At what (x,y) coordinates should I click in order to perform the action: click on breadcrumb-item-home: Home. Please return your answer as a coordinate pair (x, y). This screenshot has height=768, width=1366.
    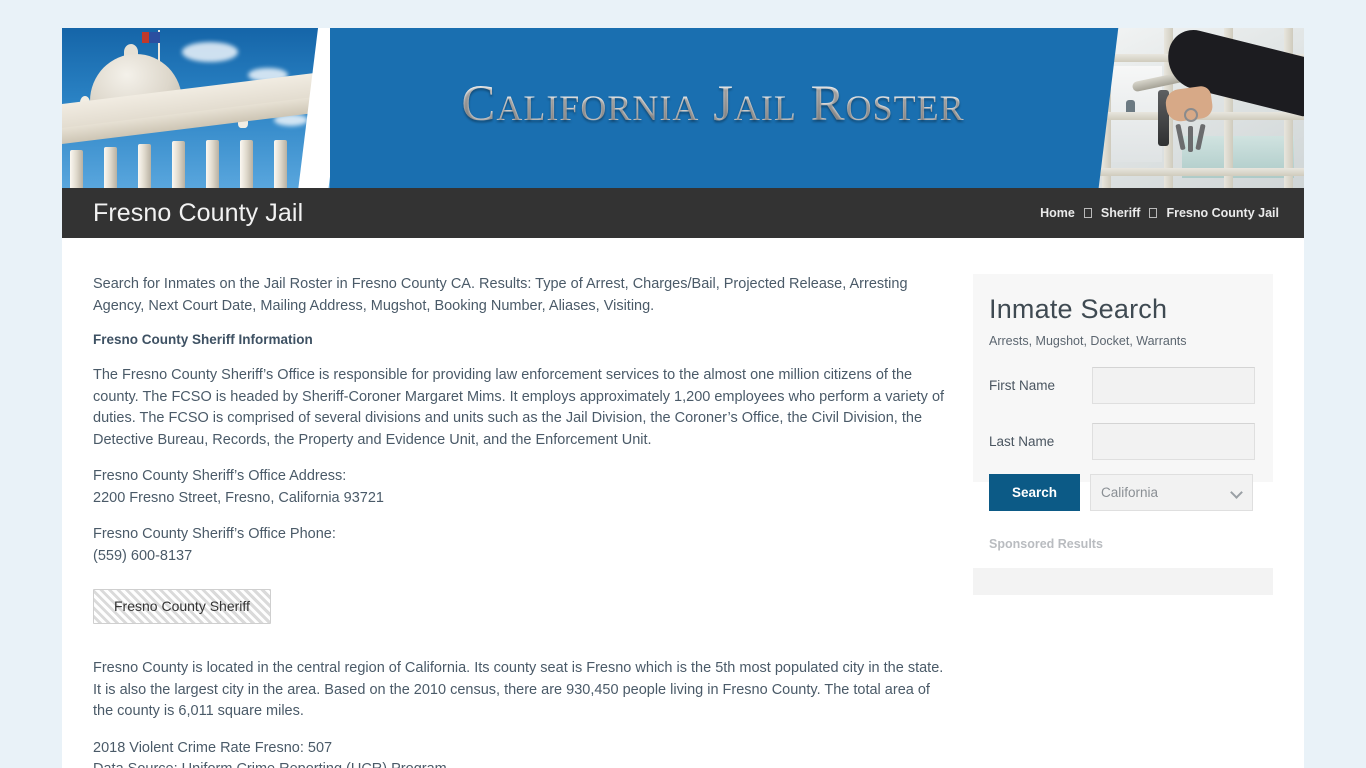
    Looking at the image, I should click on (1057, 213).